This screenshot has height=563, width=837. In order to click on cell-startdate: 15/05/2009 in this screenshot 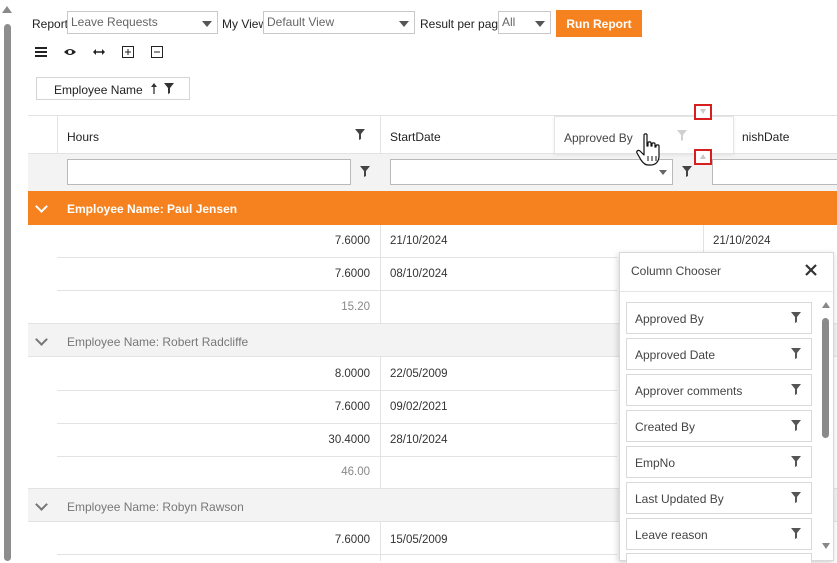, I will do `click(419, 540)`.